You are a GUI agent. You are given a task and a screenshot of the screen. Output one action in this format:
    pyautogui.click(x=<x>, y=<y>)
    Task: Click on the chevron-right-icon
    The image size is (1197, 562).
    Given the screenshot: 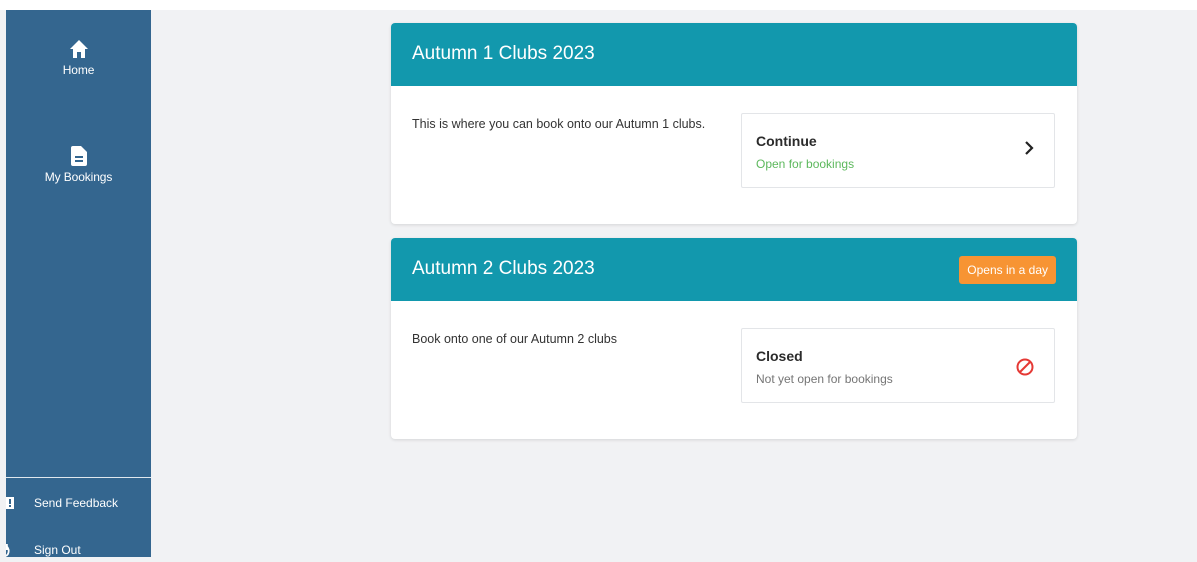 What is the action you would take?
    pyautogui.click(x=1029, y=148)
    